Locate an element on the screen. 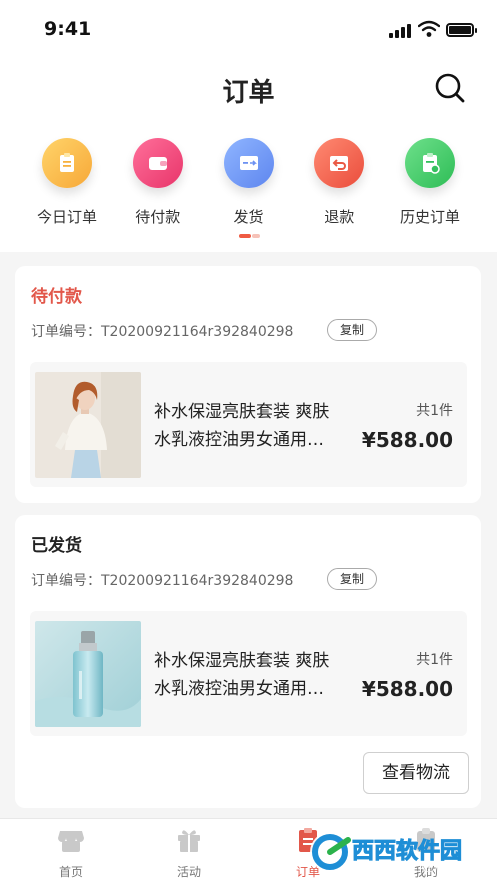 This screenshot has width=497, height=883. battery-icon is located at coordinates (461, 30).